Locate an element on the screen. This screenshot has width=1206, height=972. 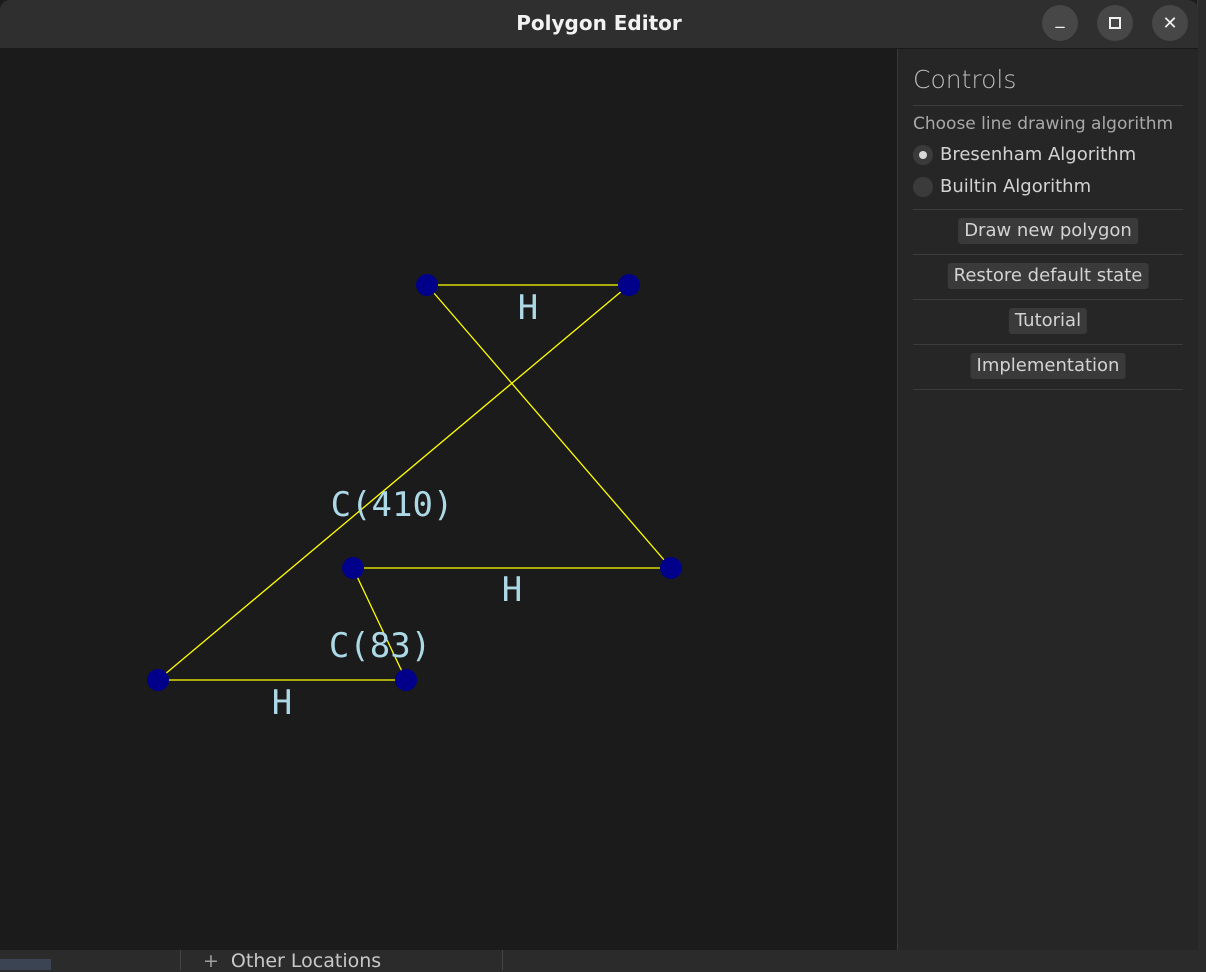
draw-new-polygon-button: Draw new polygon is located at coordinates (1048, 231).